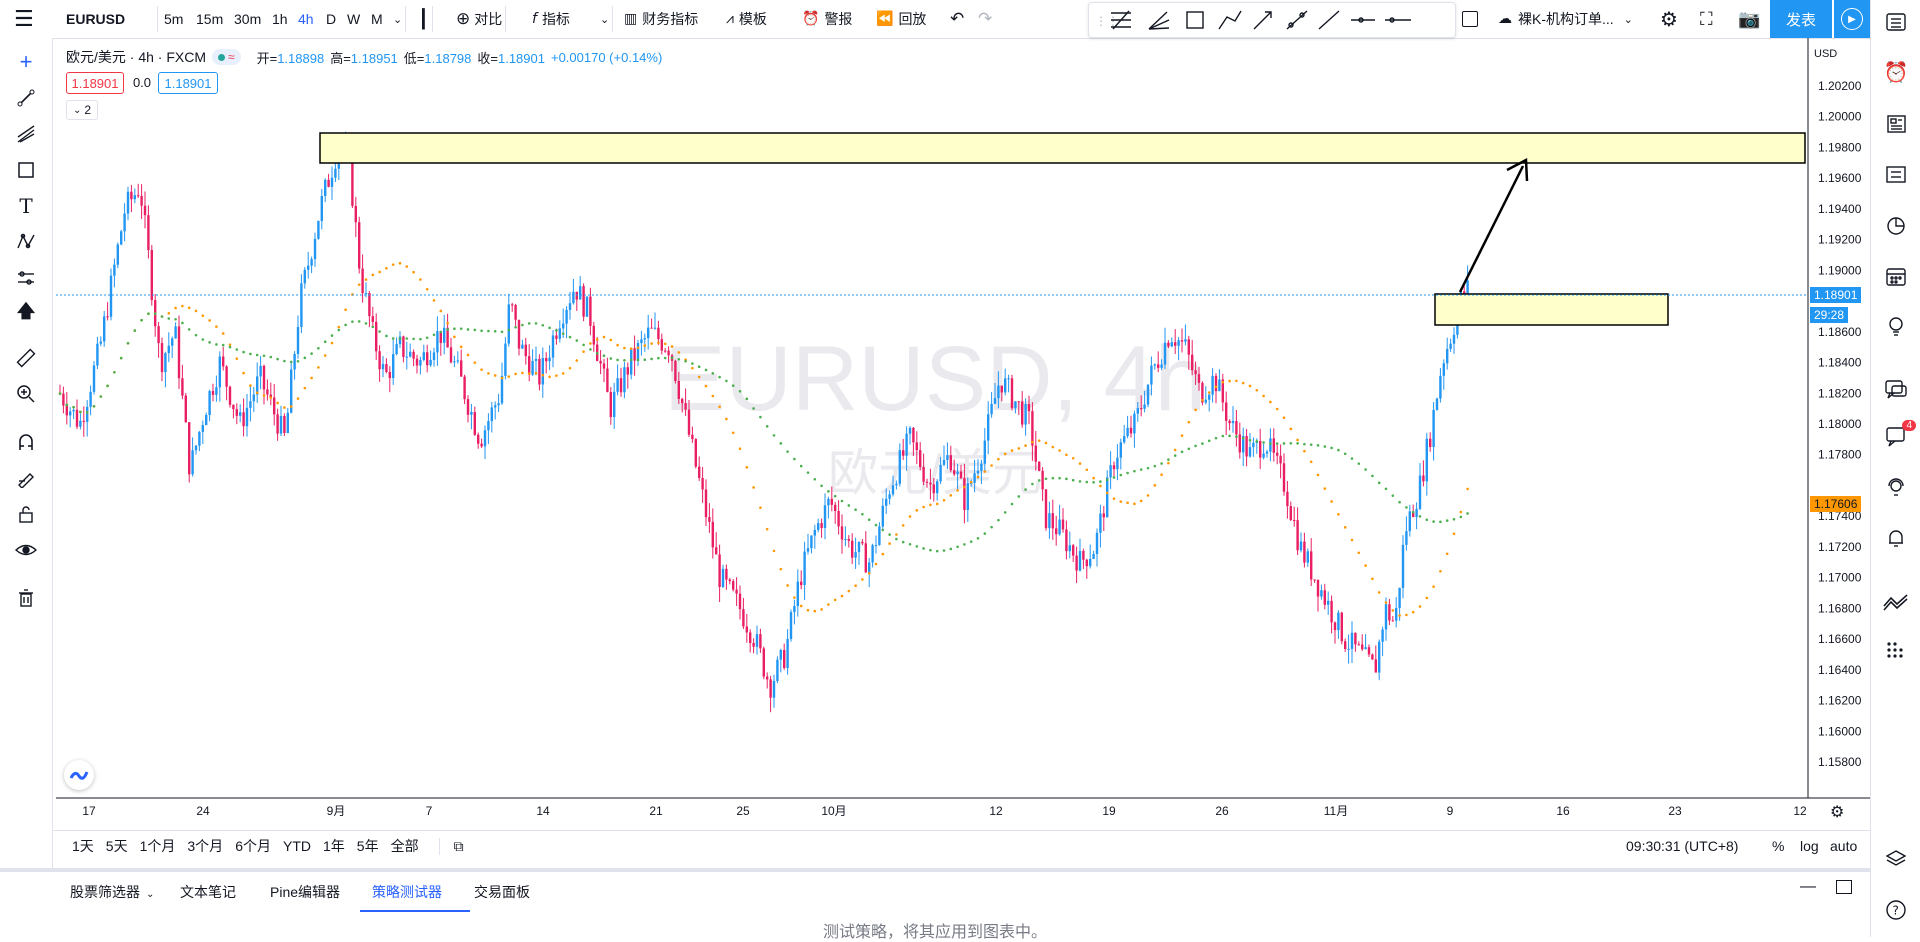 Image resolution: width=1920 pixels, height=942 pixels. I want to click on lock-icon, so click(26, 514).